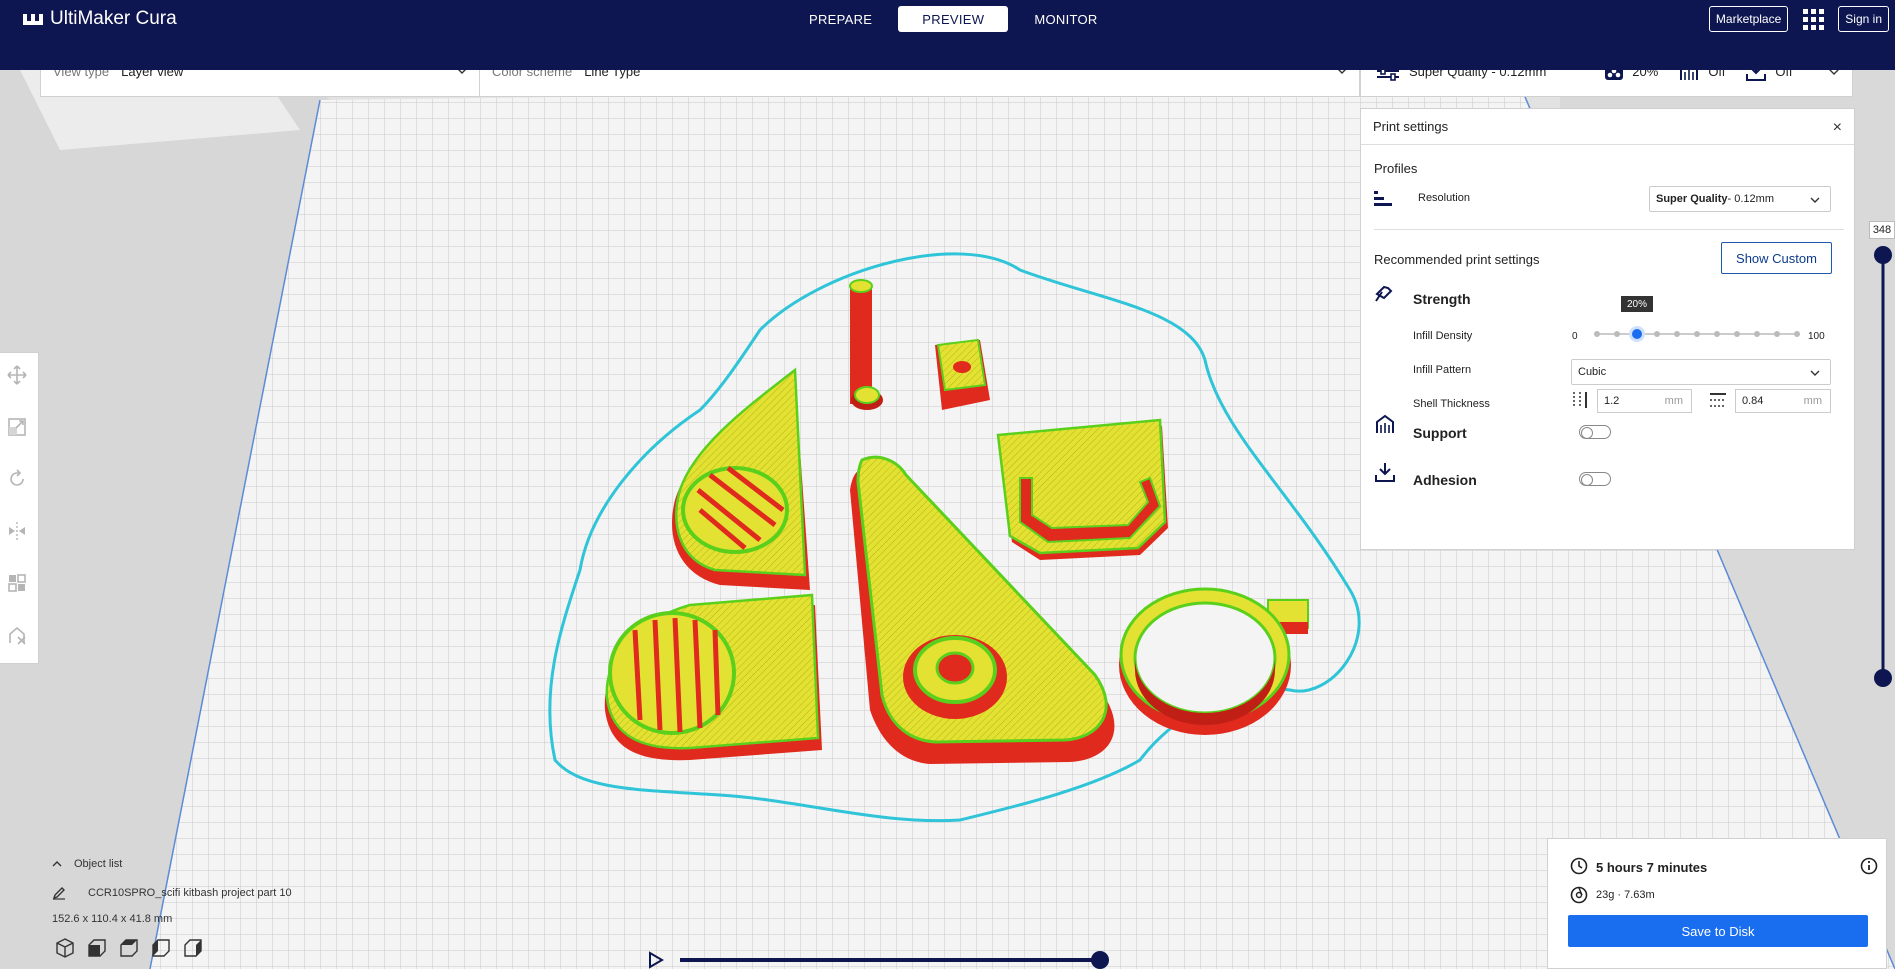 The height and width of the screenshot is (969, 1895). I want to click on view-type-value: Layer view, so click(152, 74).